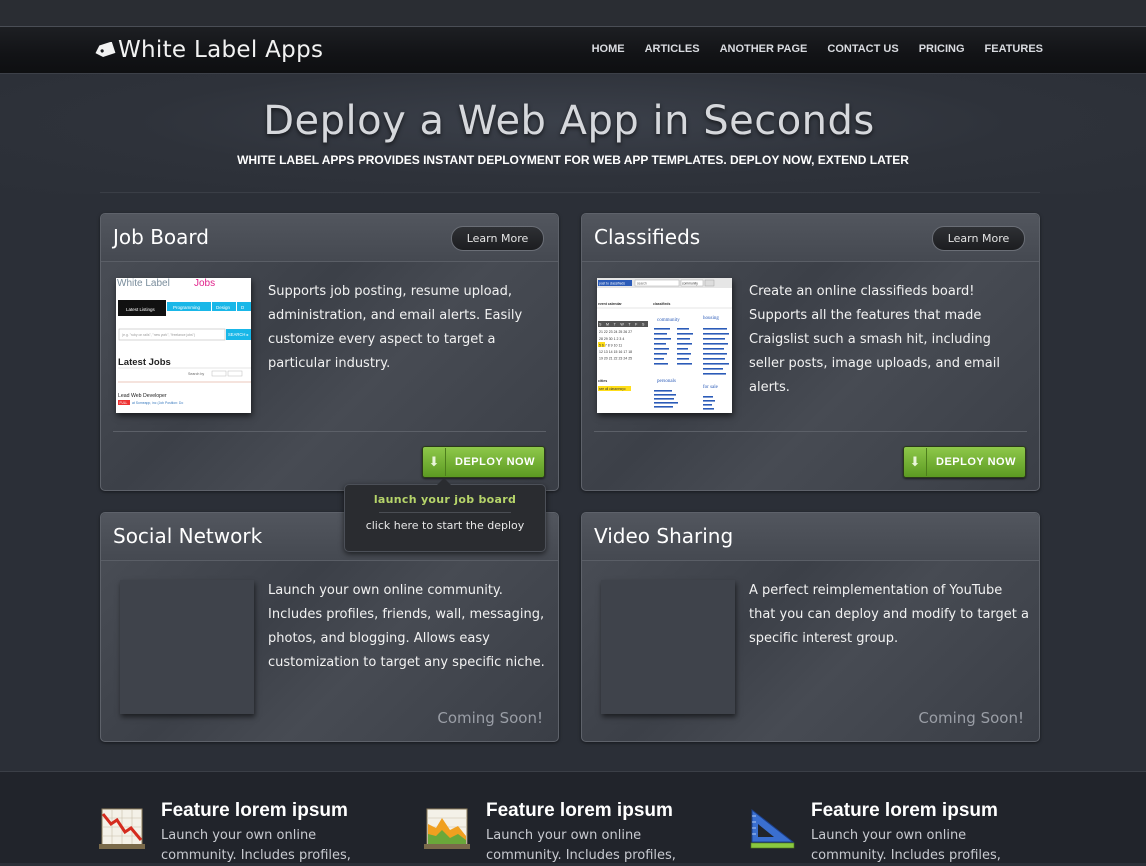 This screenshot has width=1146, height=866. I want to click on card-title: Job Board, so click(161, 237).